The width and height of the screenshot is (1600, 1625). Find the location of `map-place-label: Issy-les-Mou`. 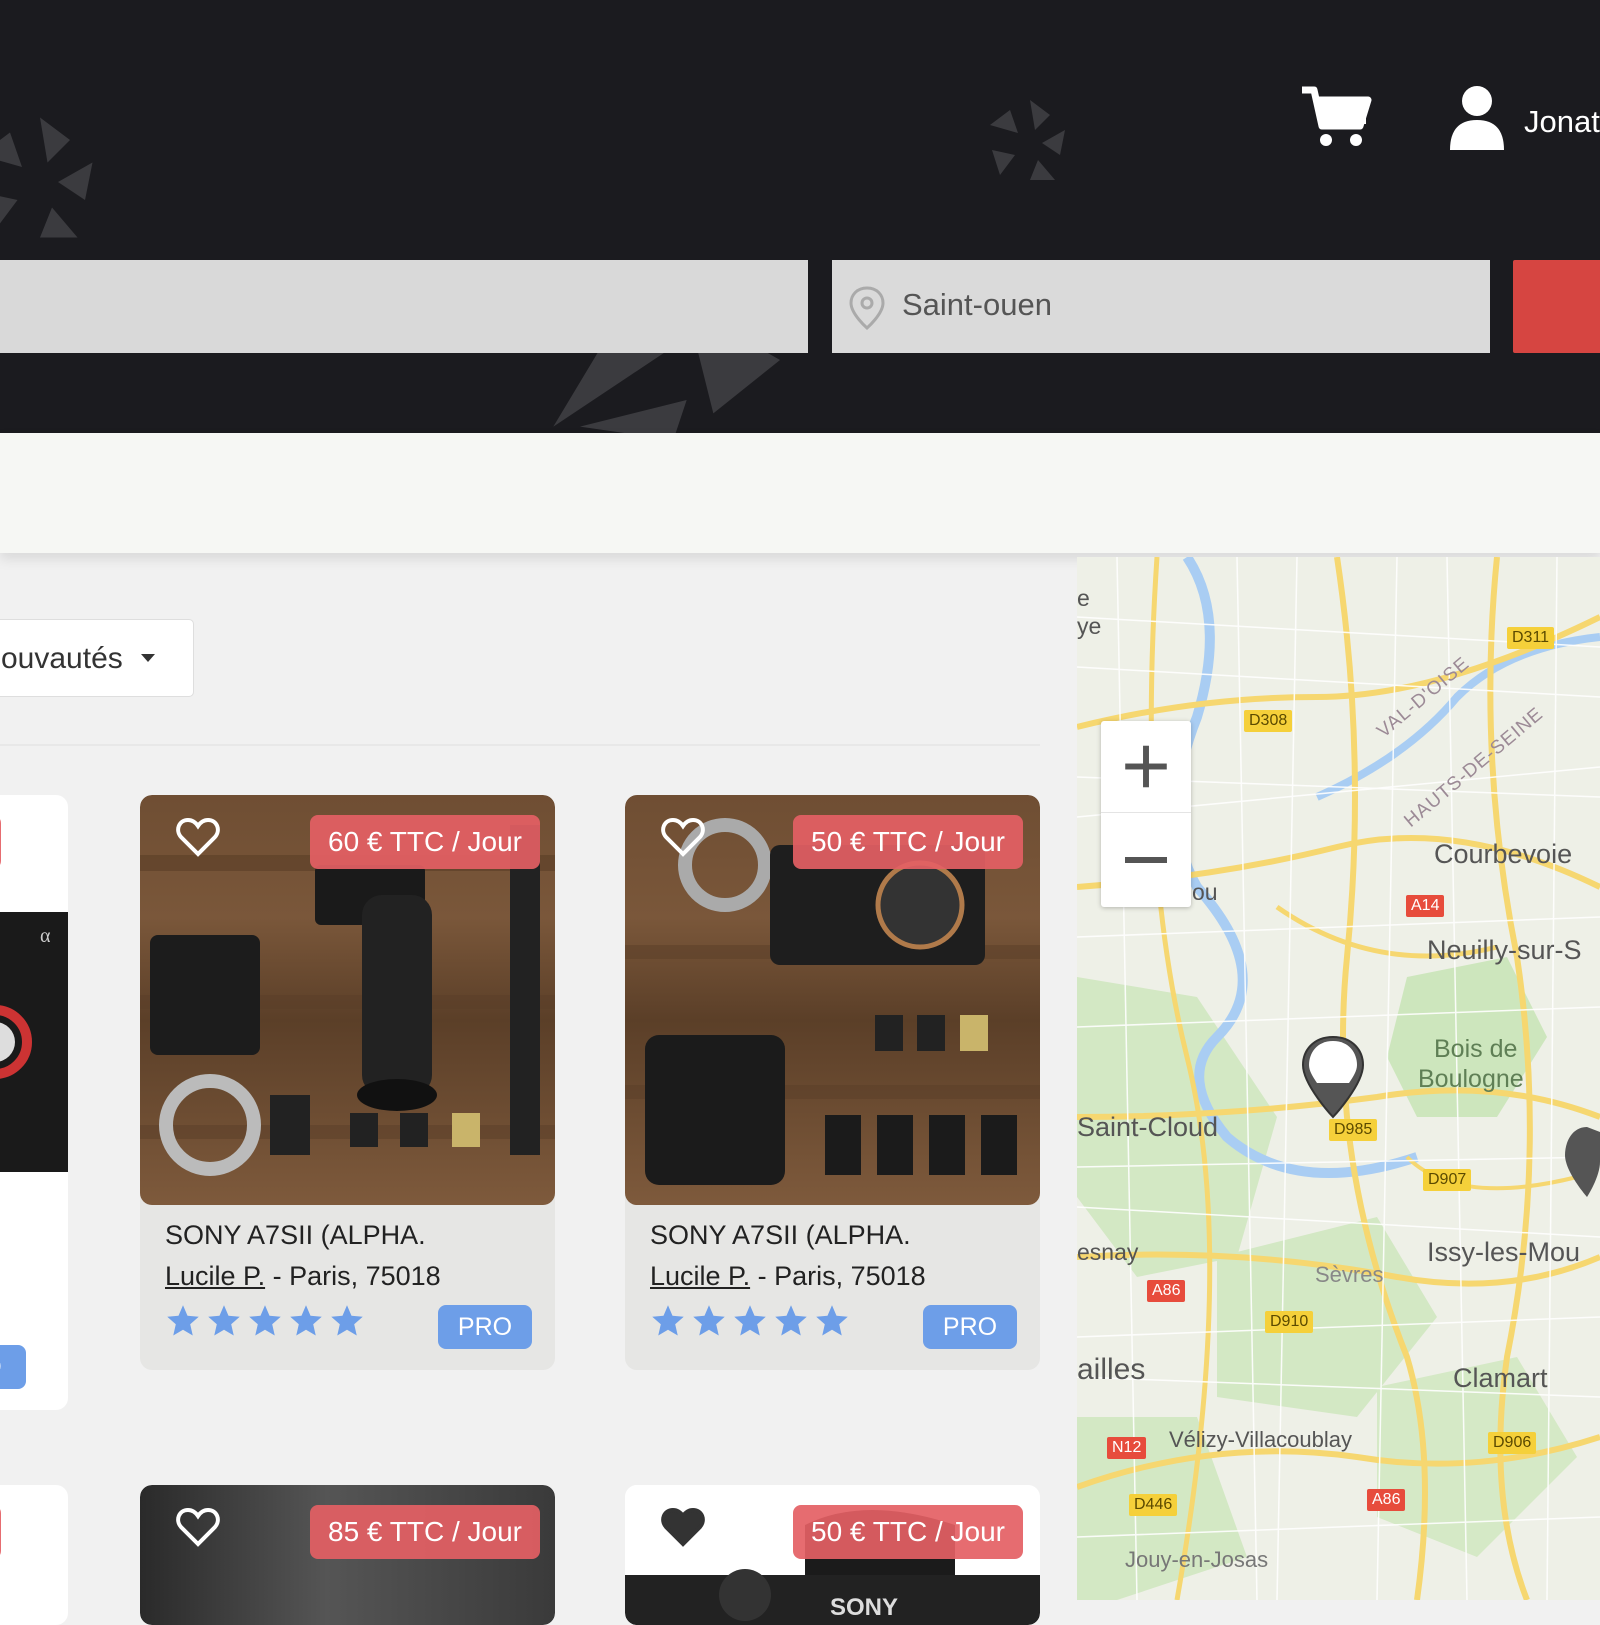

map-place-label: Issy-les-Mou is located at coordinates (1504, 1252).